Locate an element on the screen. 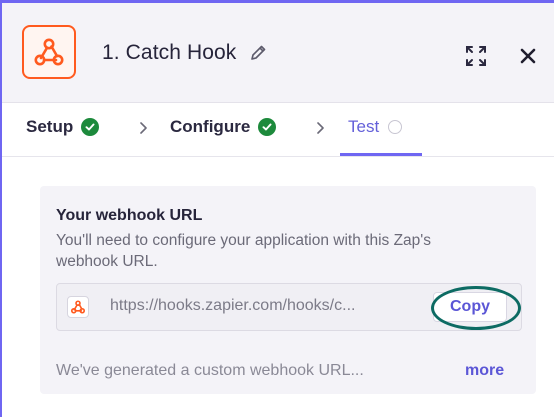  close-button is located at coordinates (528, 56).